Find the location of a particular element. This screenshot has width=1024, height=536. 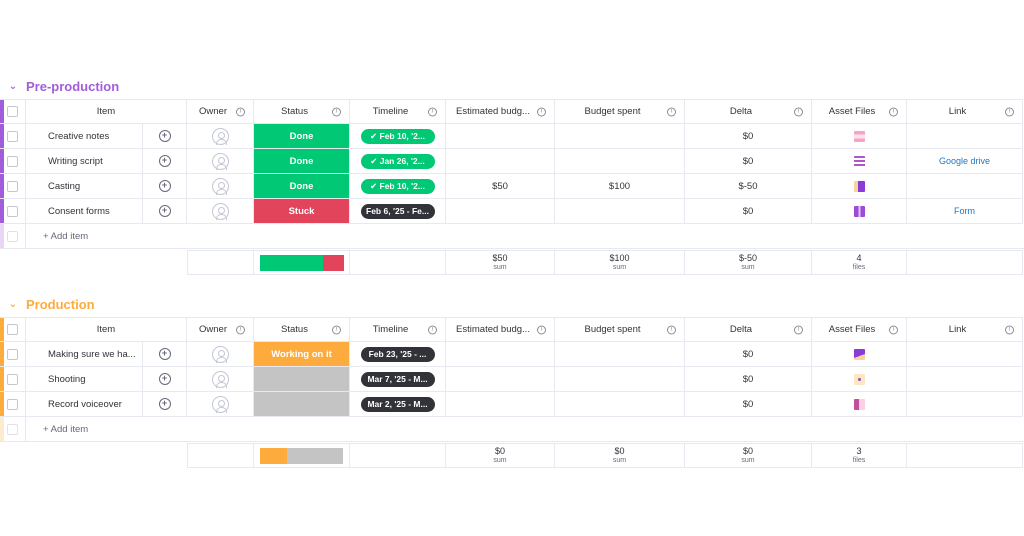

column-header-budget-spent: Budget spent i is located at coordinates (620, 111).